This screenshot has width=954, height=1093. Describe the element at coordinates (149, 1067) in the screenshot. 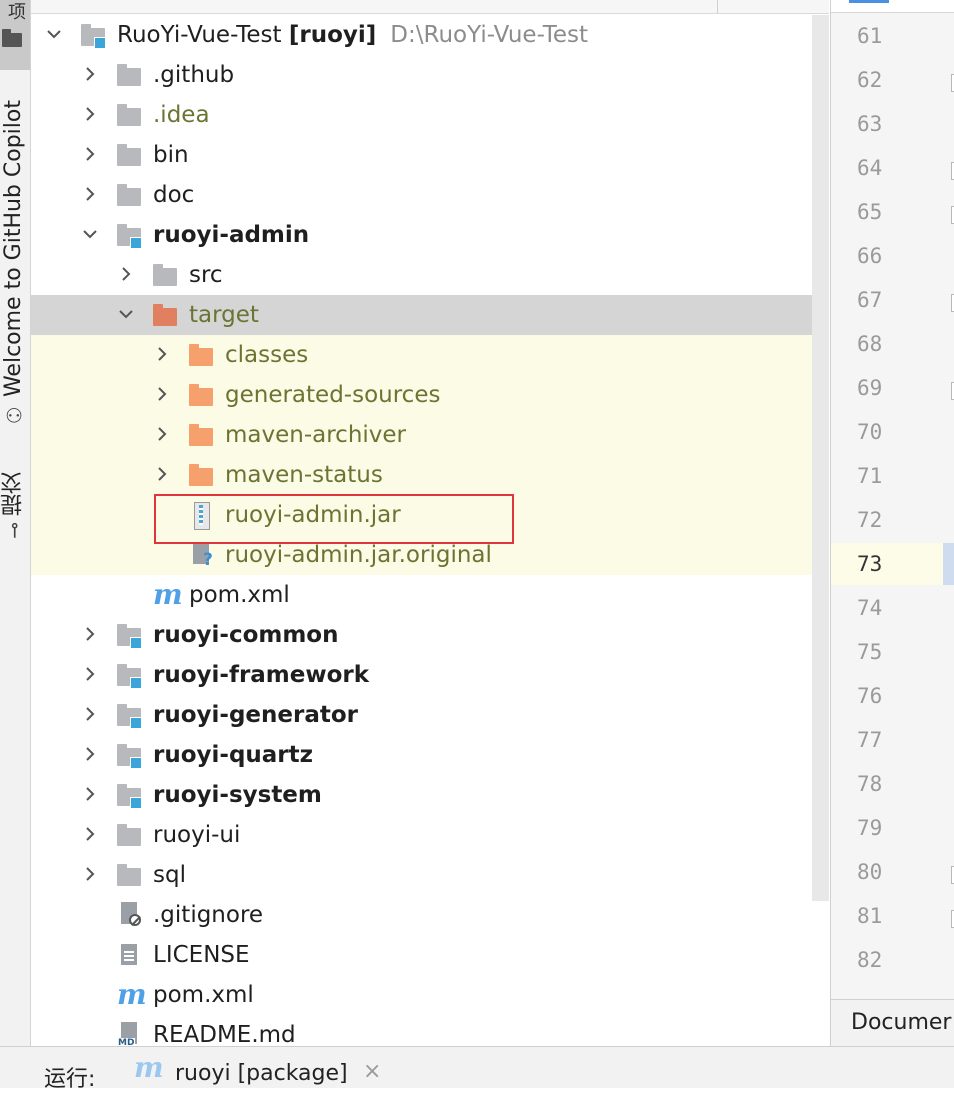

I see `maven-icon: m` at that location.